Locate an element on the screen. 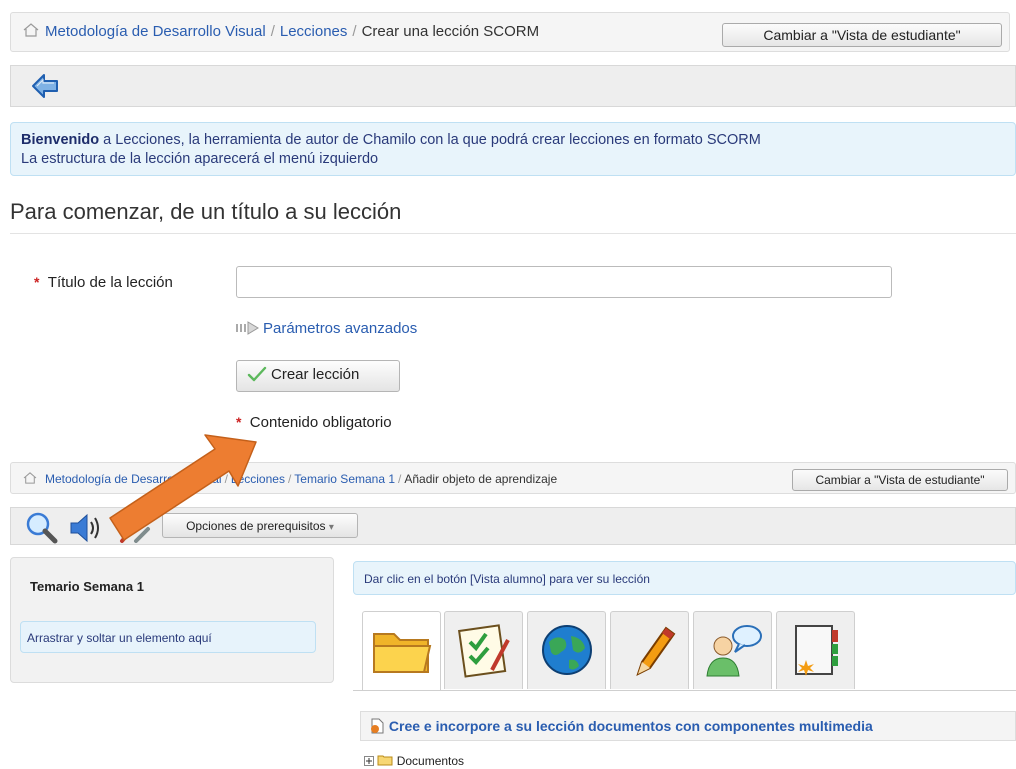  globe-icon is located at coordinates (567, 650).